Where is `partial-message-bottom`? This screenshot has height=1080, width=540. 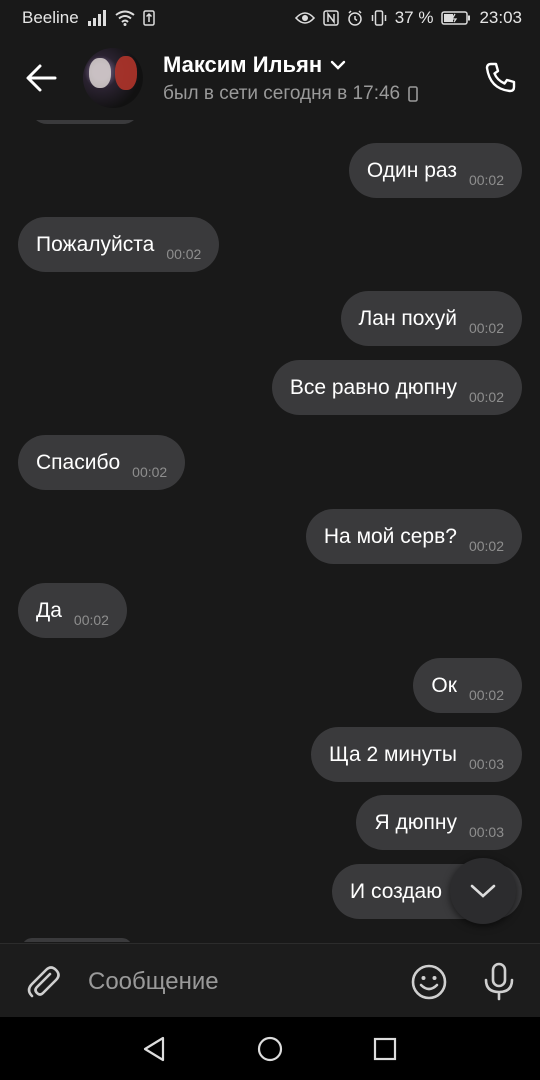
partial-message-bottom is located at coordinates (77, 940).